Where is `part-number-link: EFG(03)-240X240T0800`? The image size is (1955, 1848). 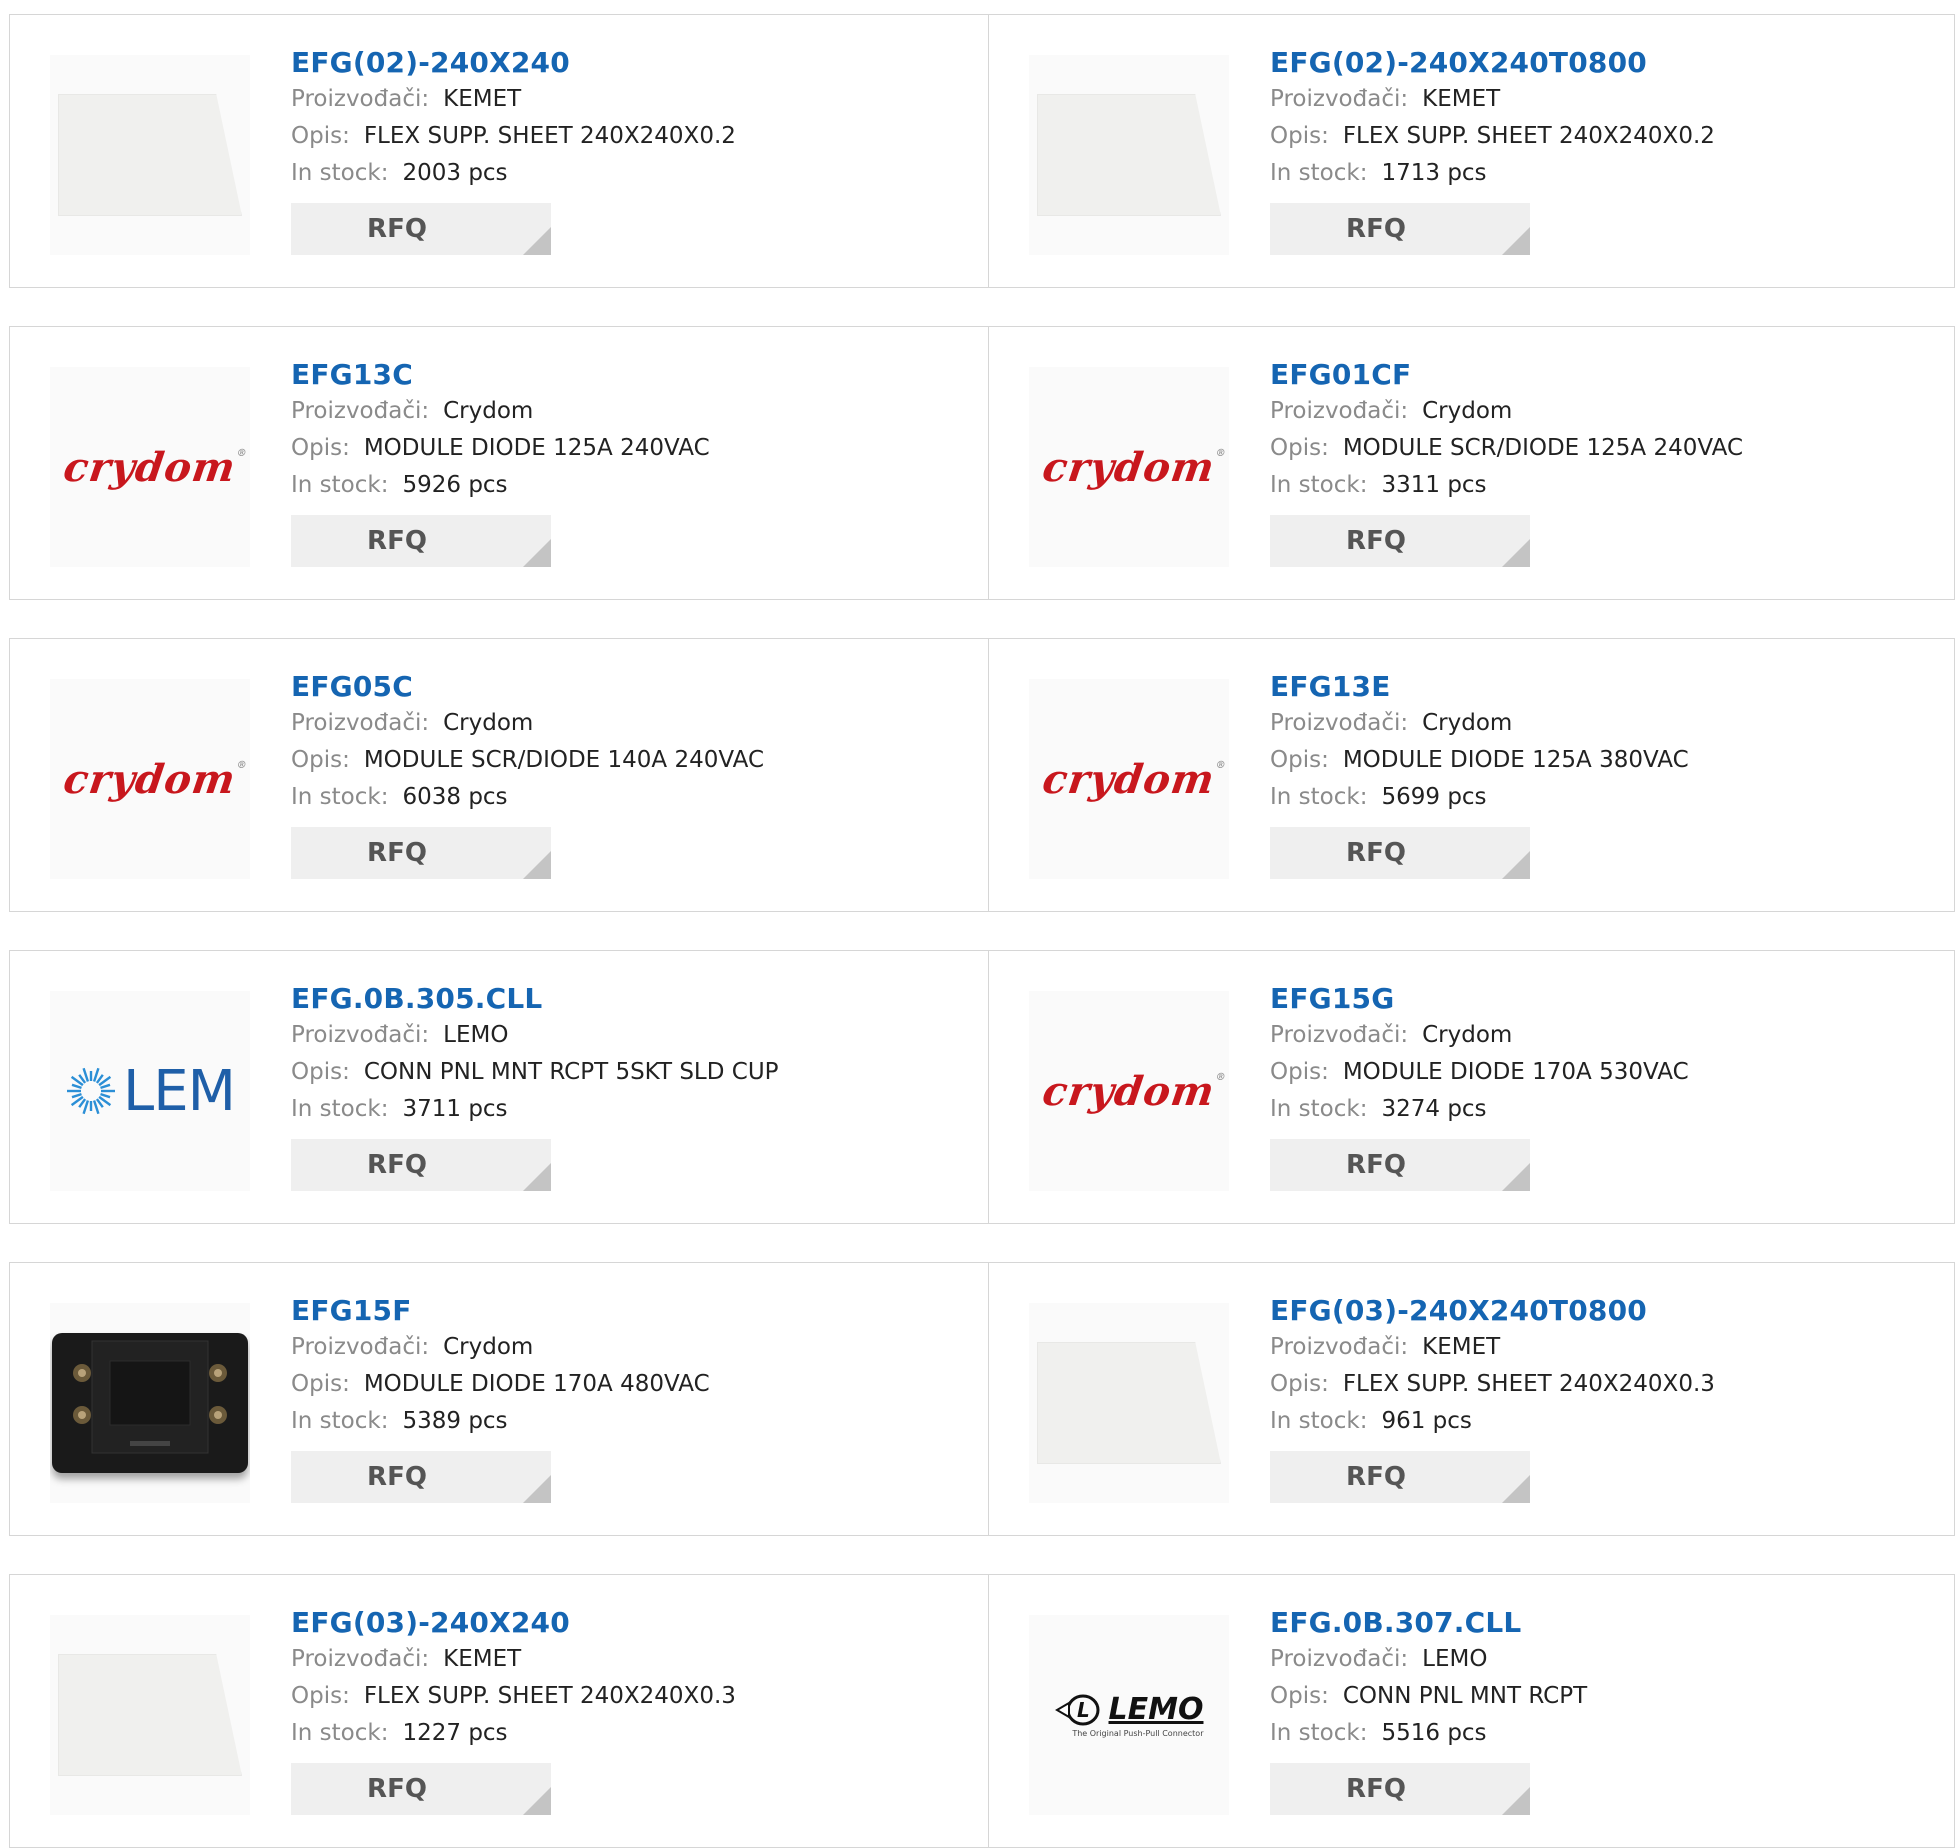
part-number-link: EFG(03)-240X240T0800 is located at coordinates (1492, 1311).